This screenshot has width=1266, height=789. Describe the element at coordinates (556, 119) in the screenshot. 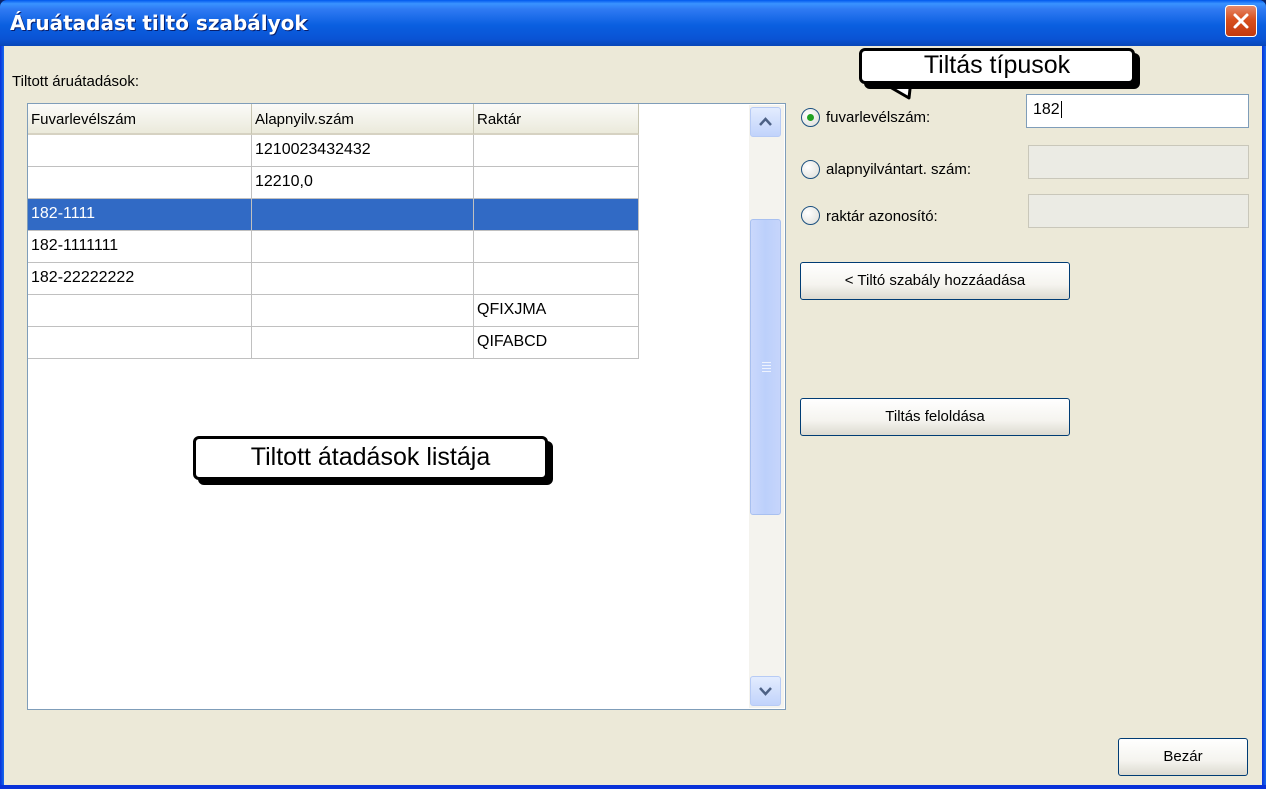

I see `column-header-raktar: Raktár` at that location.